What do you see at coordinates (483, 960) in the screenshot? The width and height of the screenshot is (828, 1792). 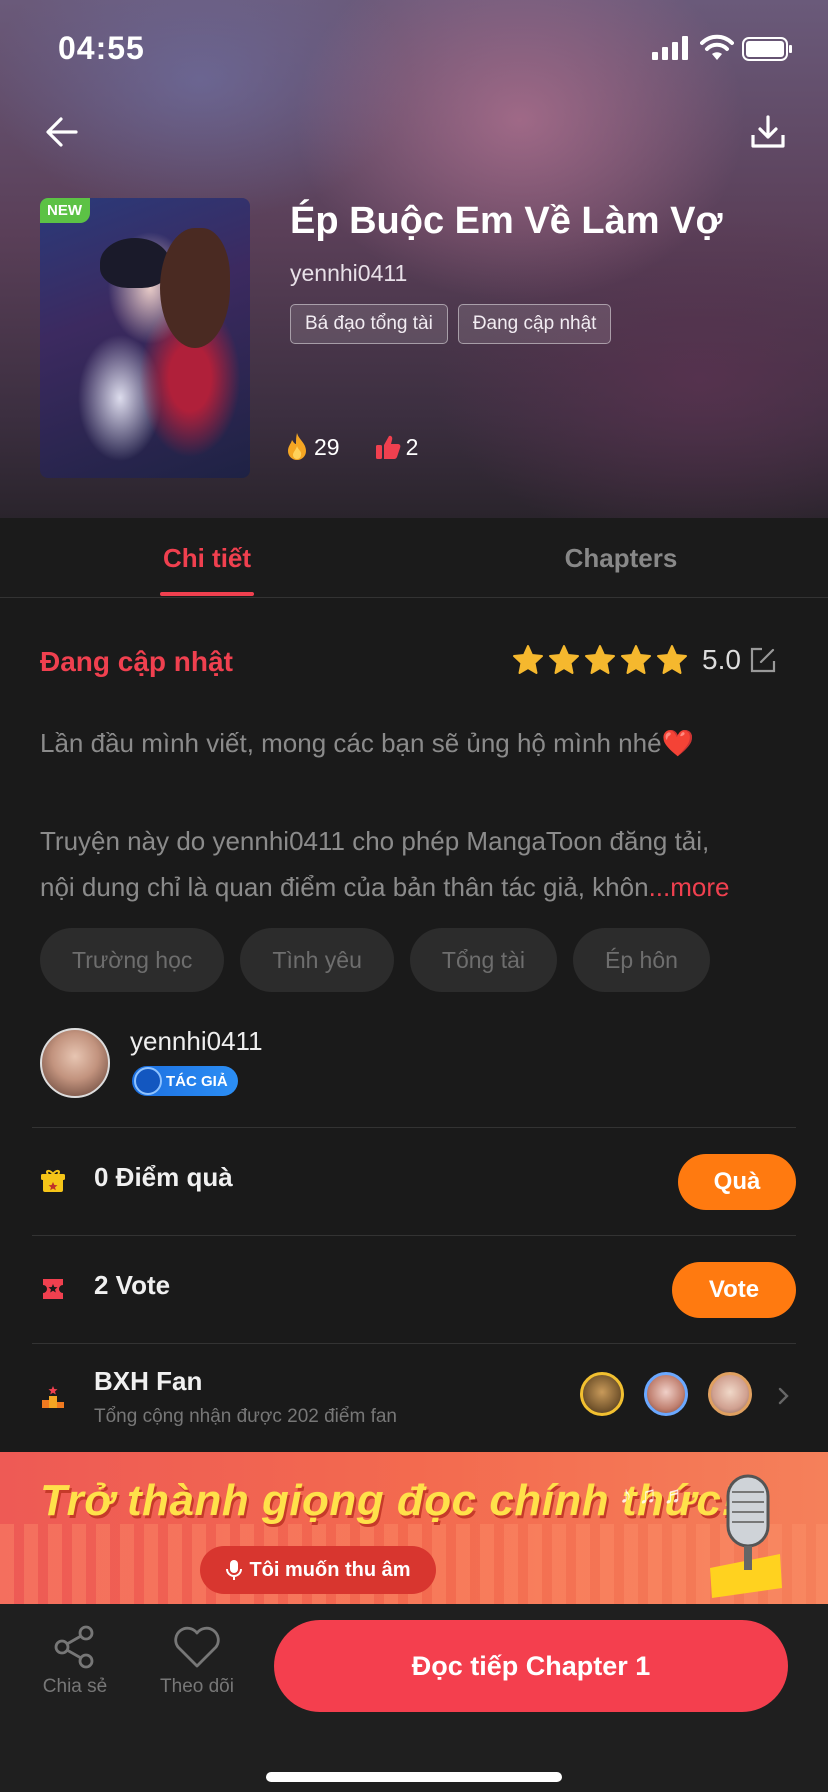 I see `tag-chip: Tổng tài` at bounding box center [483, 960].